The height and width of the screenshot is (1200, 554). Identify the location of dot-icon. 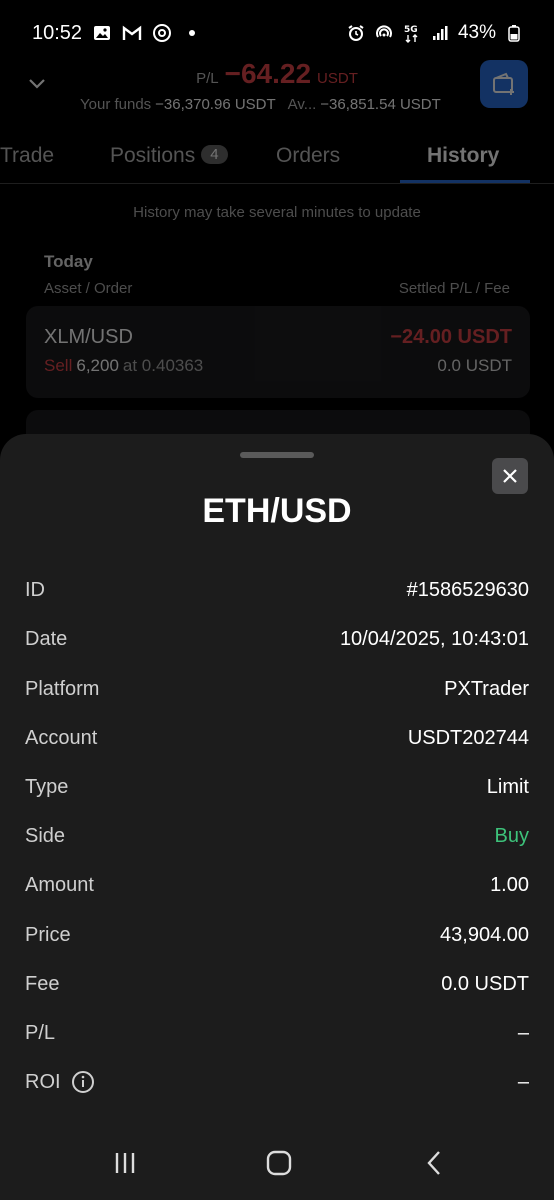
(192, 33).